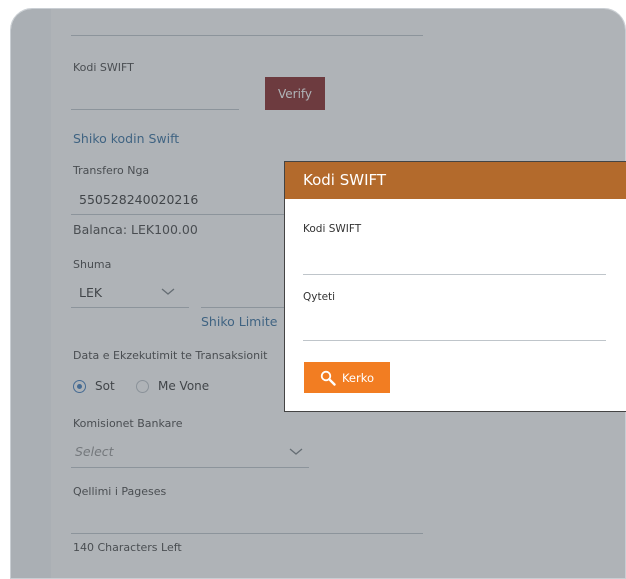 This screenshot has height=579, width=626. What do you see at coordinates (454, 340) in the screenshot?
I see `modal-city-input` at bounding box center [454, 340].